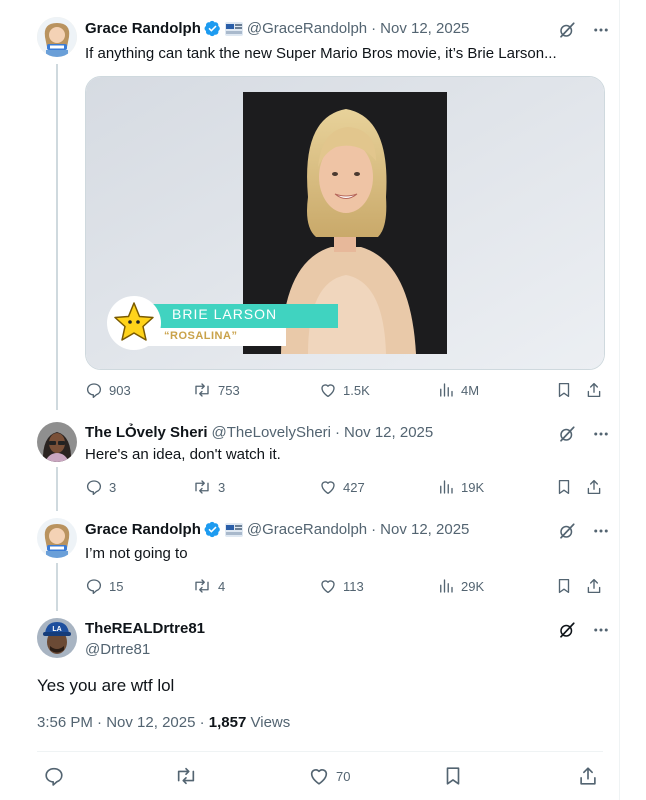  I want to click on focus-actions: 70, so click(320, 776).